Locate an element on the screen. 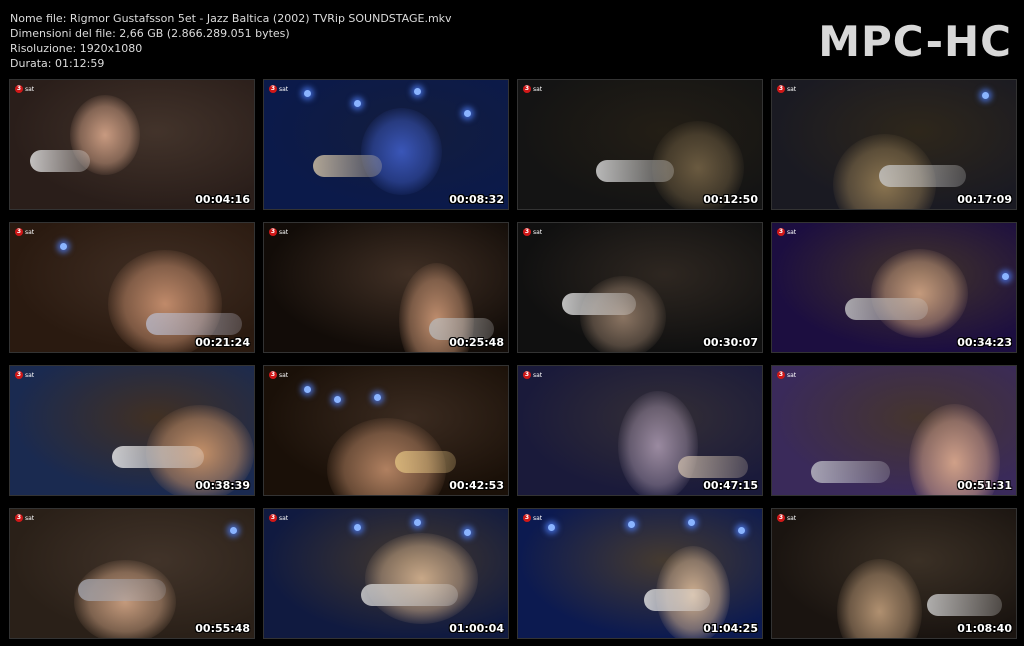  video-thumbnail: 3 sat 00:17:09 is located at coordinates (894, 144).